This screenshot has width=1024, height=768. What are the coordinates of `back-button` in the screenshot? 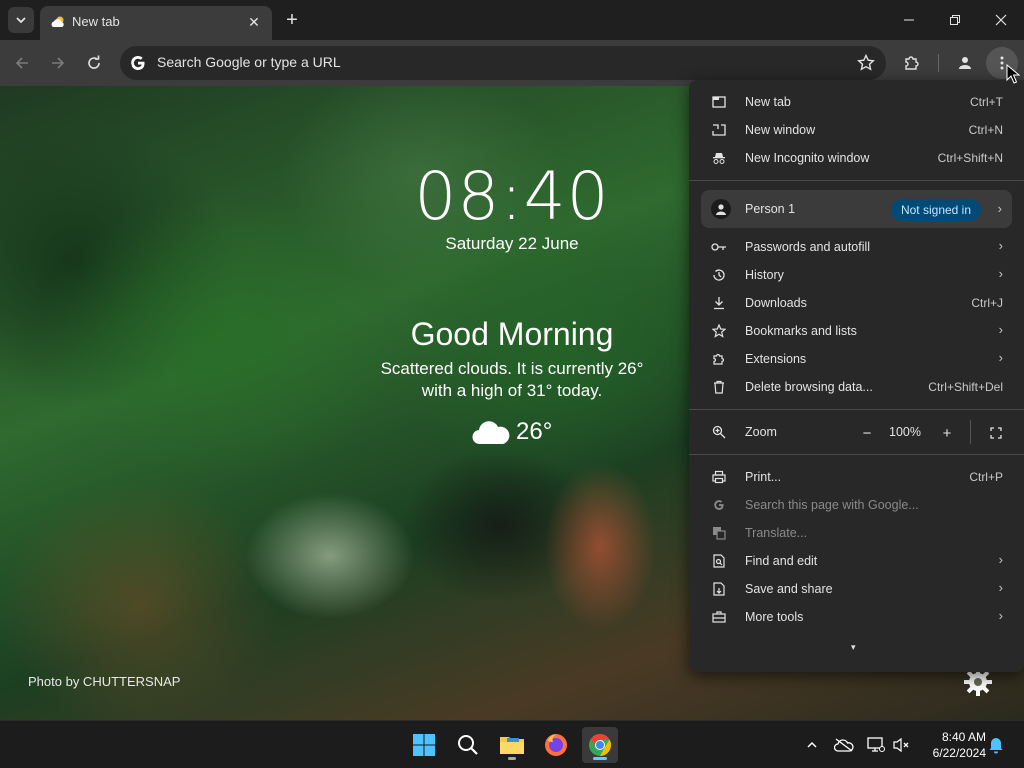 It's located at (22, 63).